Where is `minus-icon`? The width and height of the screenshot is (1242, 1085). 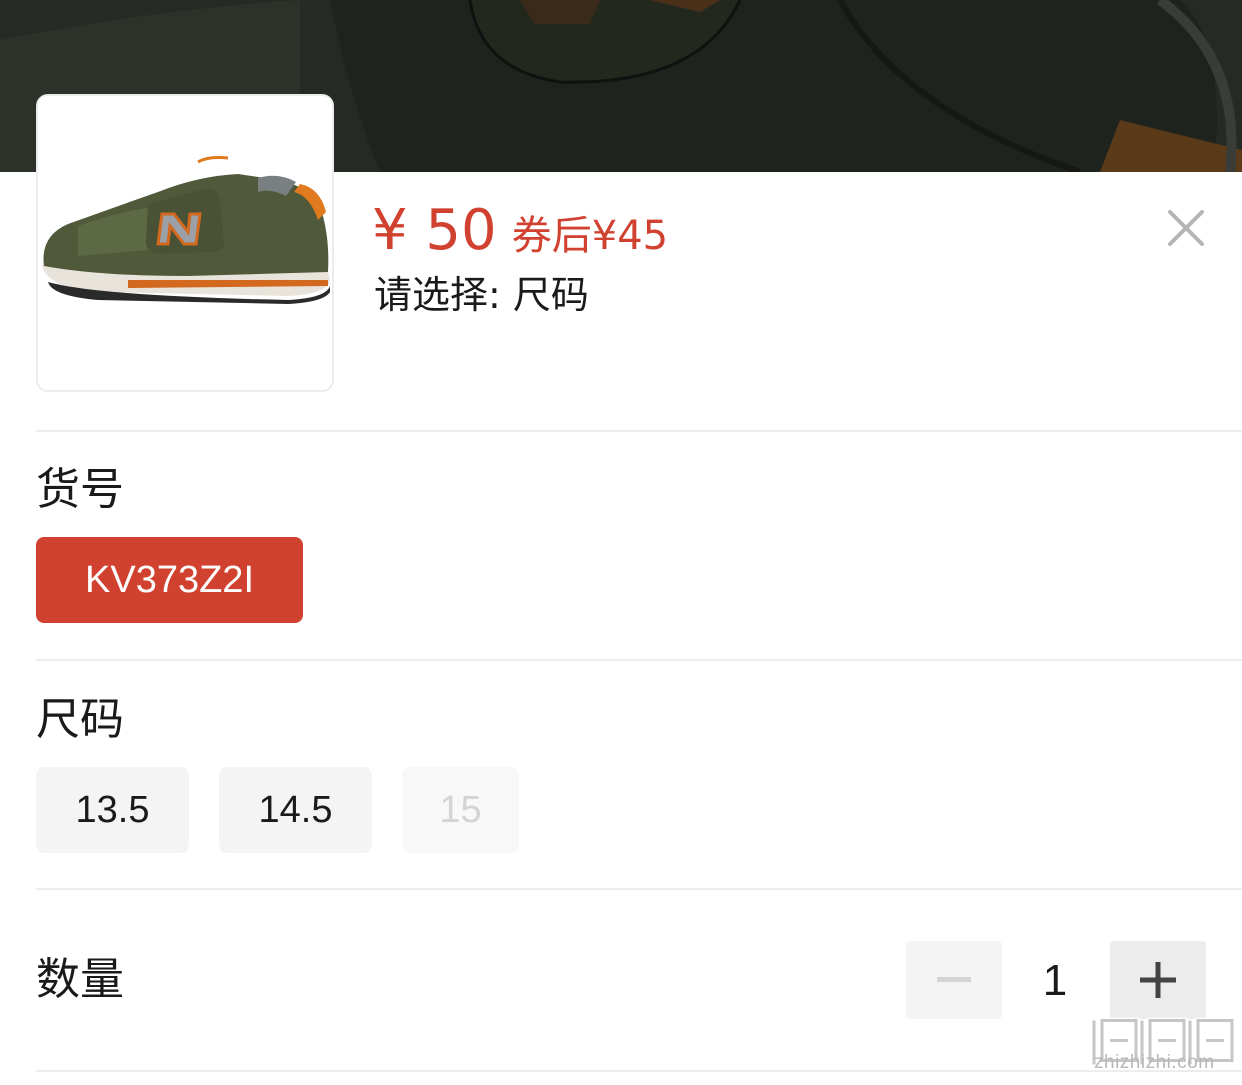
minus-icon is located at coordinates (954, 979).